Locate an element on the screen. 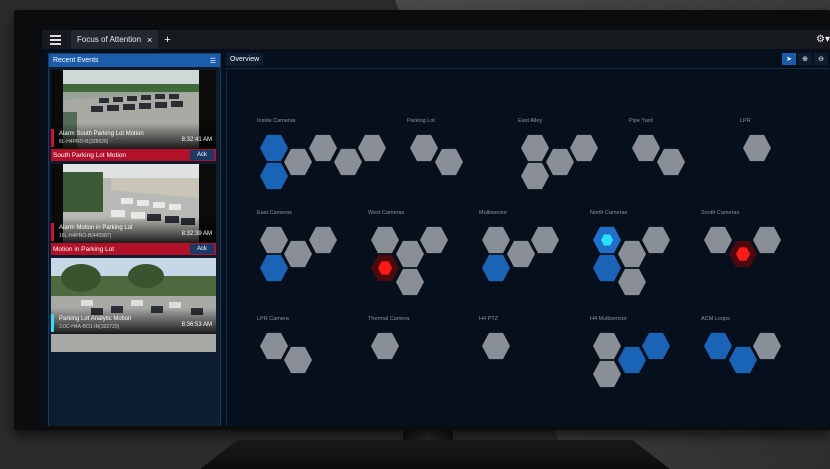 Image resolution: width=830 pixels, height=469 pixels. group-label-acm-loops: ACM Loops is located at coordinates (715, 319).